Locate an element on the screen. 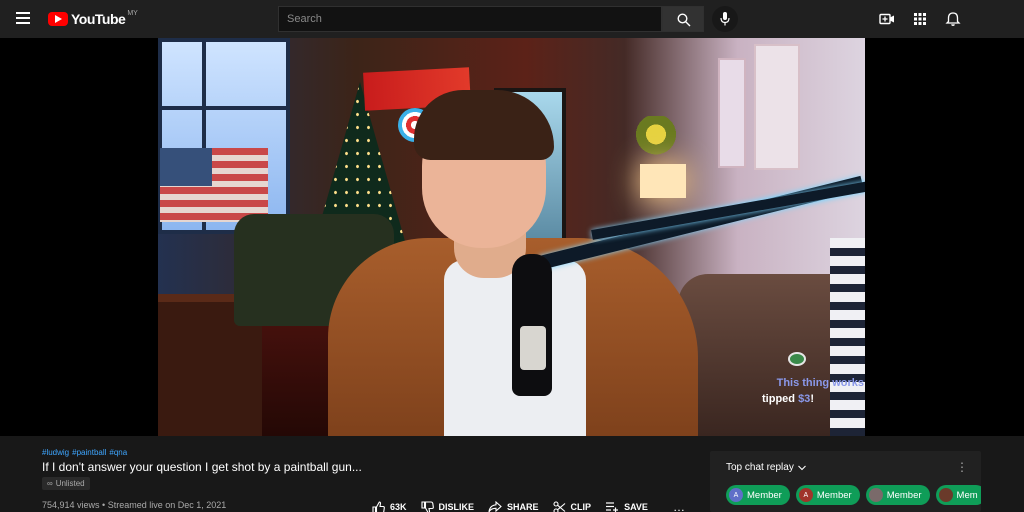 The height and width of the screenshot is (512, 1024). youtube-logo: YouTube MY is located at coordinates (93, 19).